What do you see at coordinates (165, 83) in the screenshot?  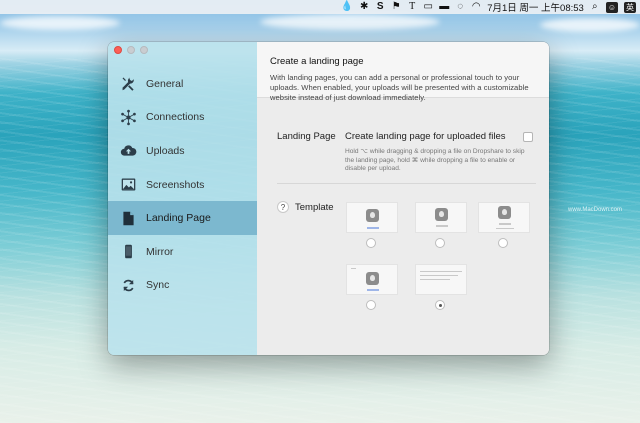 I see `sidebar-item-label: General` at bounding box center [165, 83].